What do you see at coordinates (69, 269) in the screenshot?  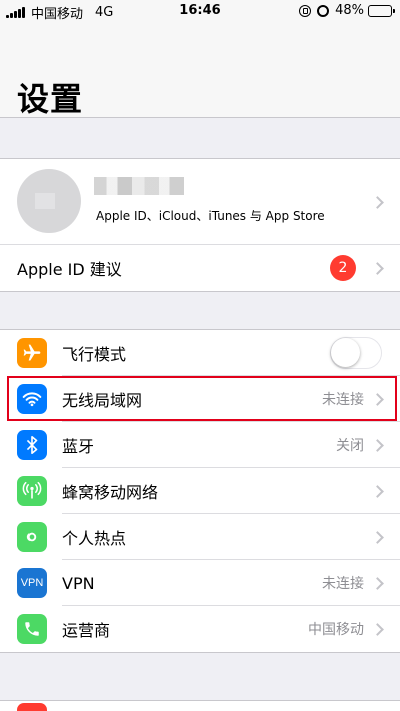 I see `apple-id-suggestions-label: Apple ID 建议` at bounding box center [69, 269].